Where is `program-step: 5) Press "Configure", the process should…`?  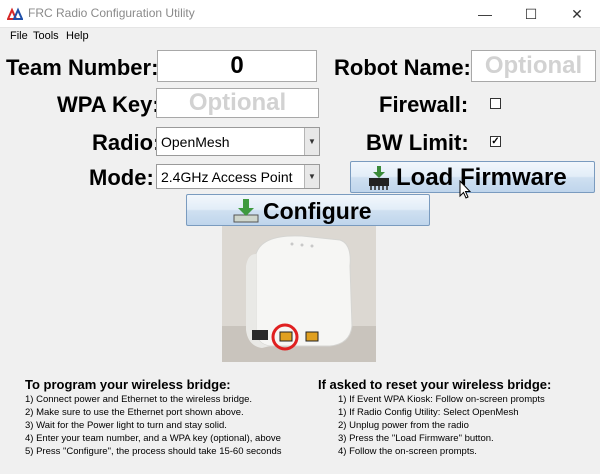 program-step: 5) Press "Configure", the process should… is located at coordinates (153, 451).